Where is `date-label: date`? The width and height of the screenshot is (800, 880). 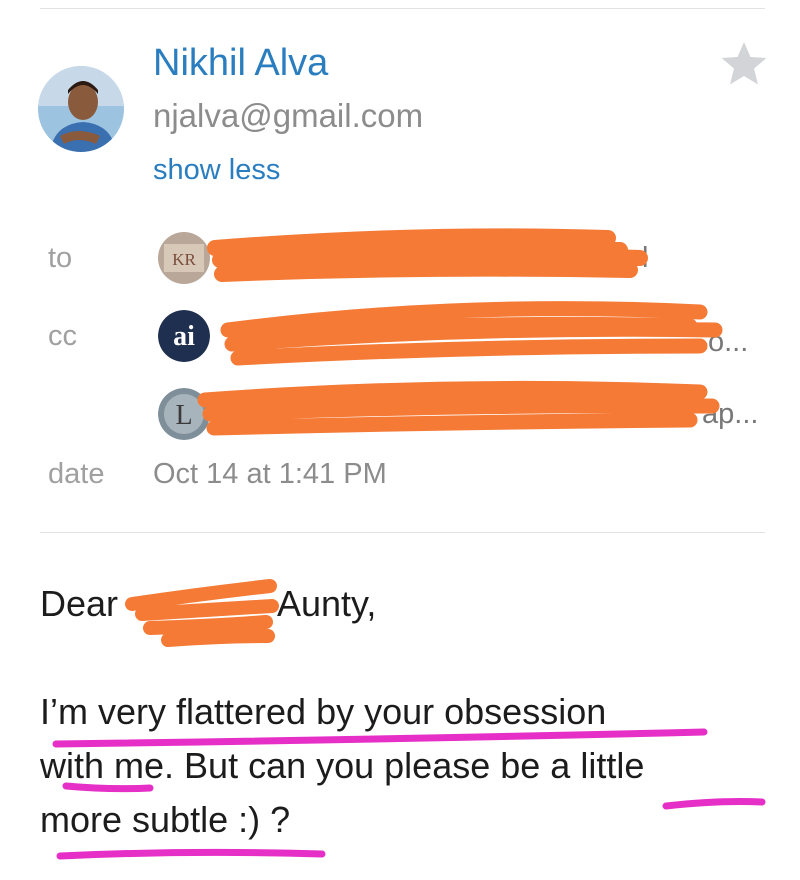 date-label: date is located at coordinates (76, 474).